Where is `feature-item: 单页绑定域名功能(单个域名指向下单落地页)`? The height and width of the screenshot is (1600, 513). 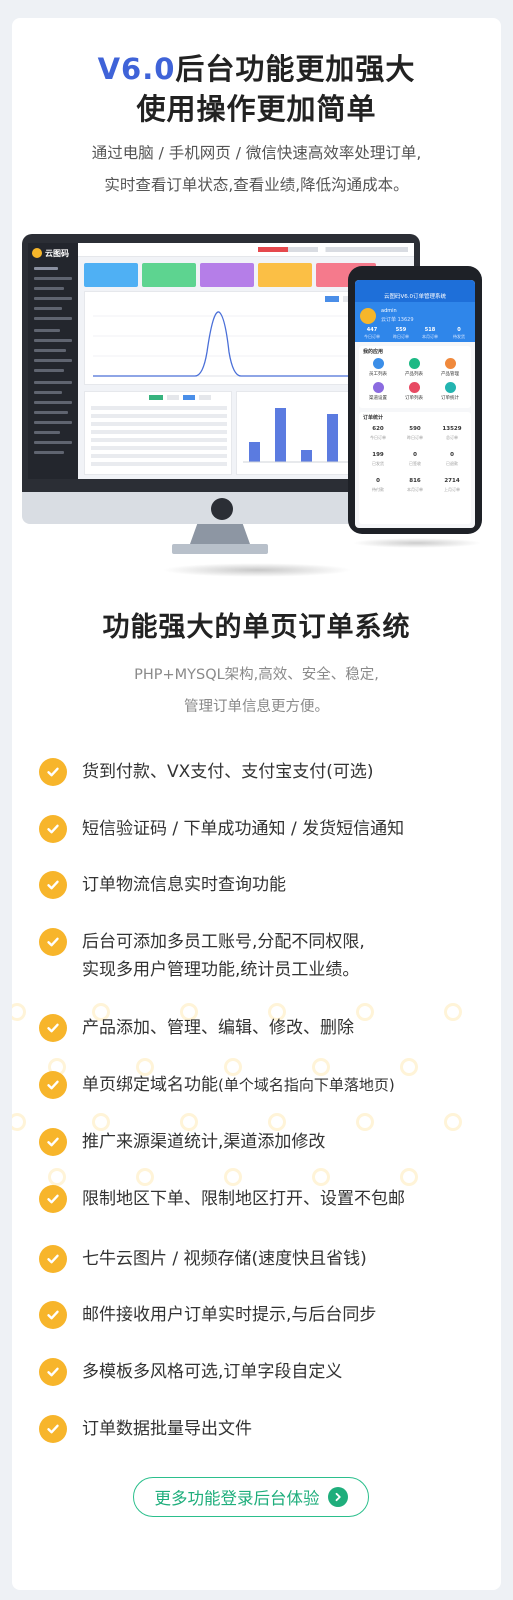 feature-item: 单页绑定域名功能(单个域名指向下单落地页) is located at coordinates (217, 1085).